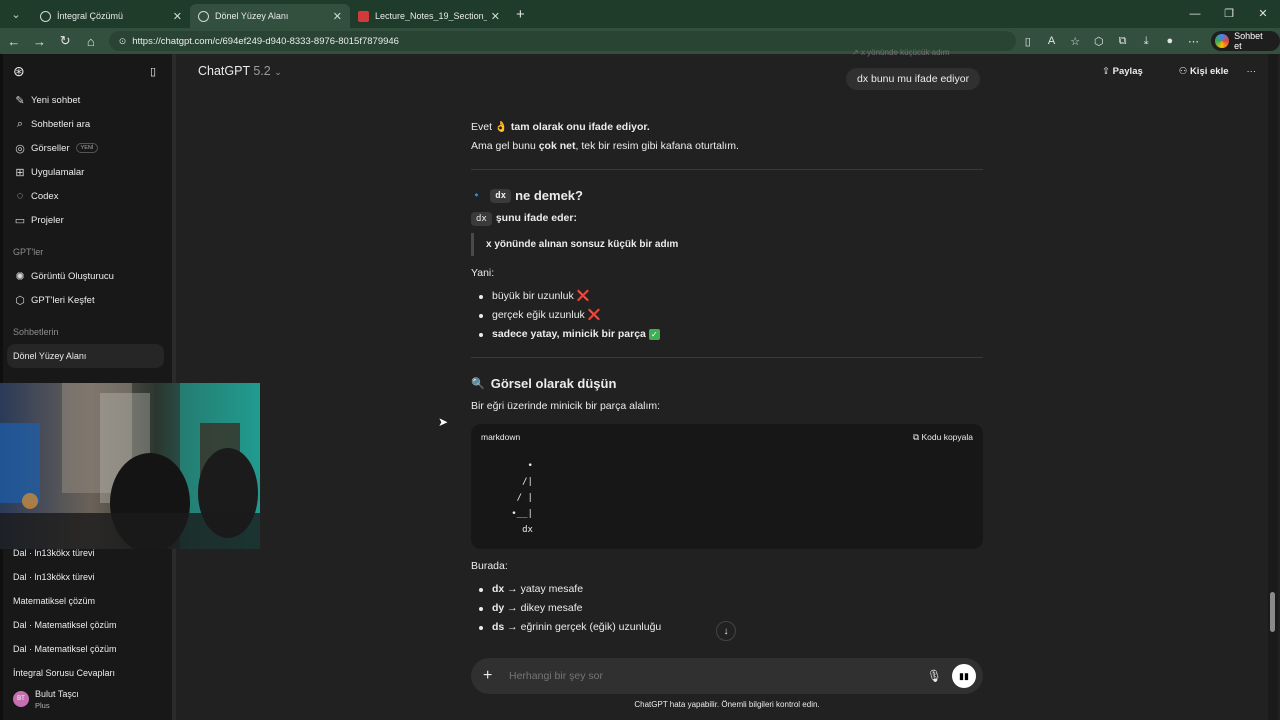 The height and width of the screenshot is (720, 1280). I want to click on term: dx, so click(498, 589).